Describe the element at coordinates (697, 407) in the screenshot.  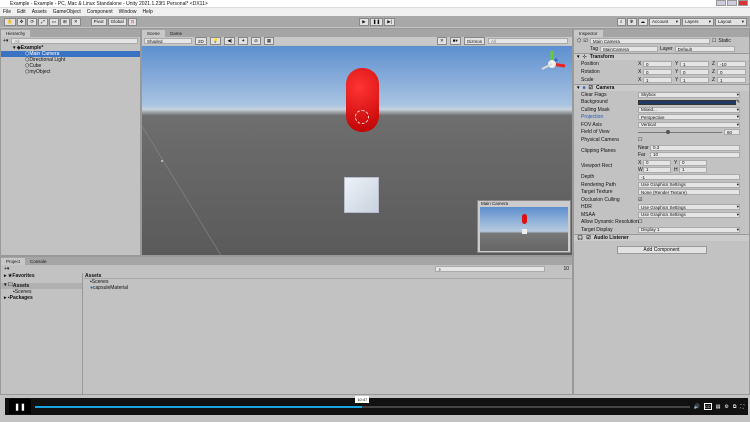
I see `volume-icon: 🔊` at that location.